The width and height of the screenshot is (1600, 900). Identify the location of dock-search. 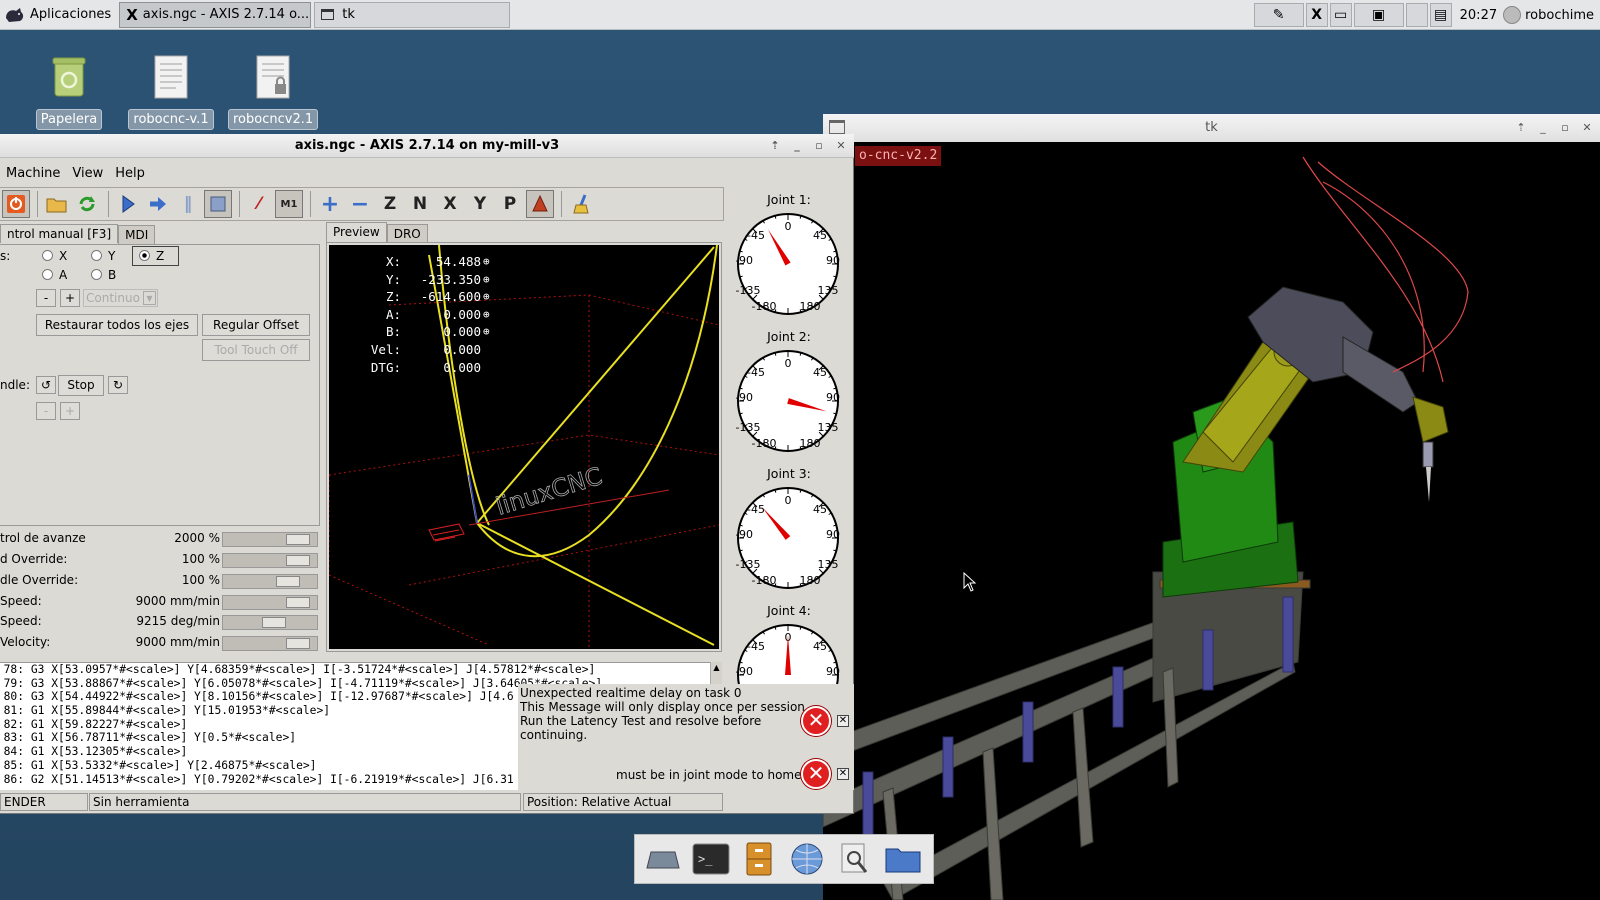
(855, 859).